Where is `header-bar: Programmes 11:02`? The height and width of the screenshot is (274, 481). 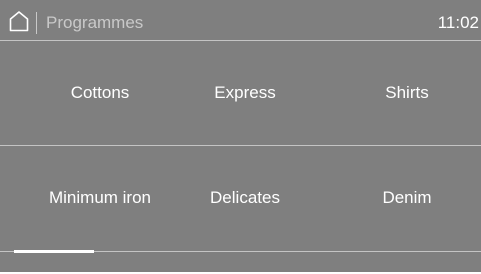 header-bar: Programmes 11:02 is located at coordinates (240, 20).